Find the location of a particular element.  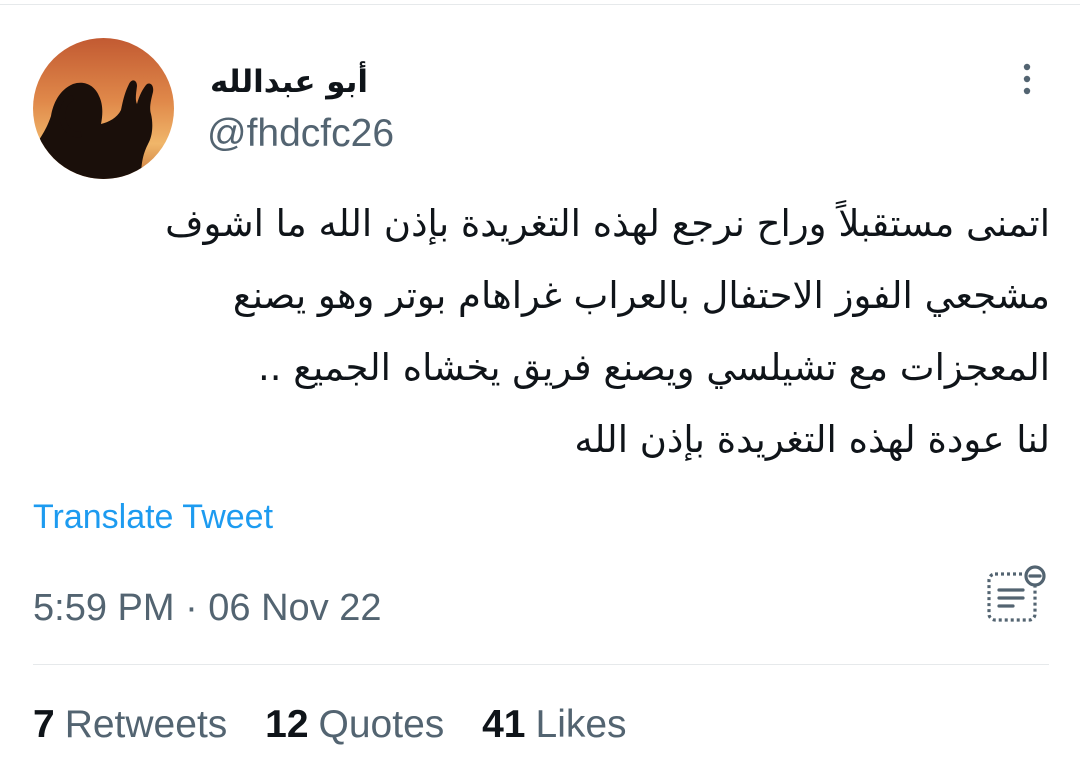

retweets-count: 7 is located at coordinates (44, 724).